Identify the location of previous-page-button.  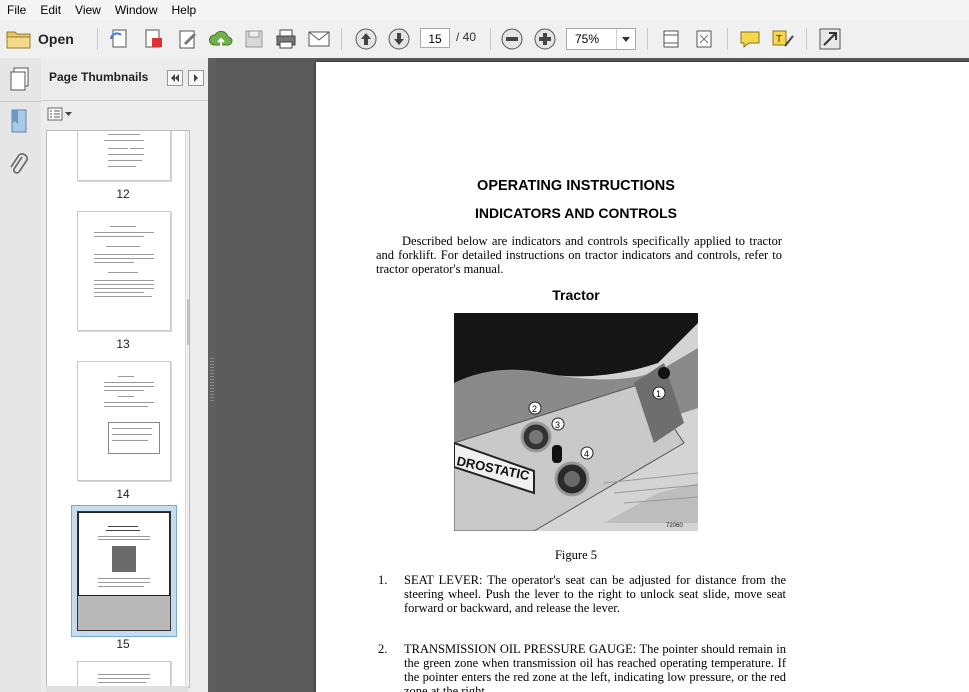
(366, 39).